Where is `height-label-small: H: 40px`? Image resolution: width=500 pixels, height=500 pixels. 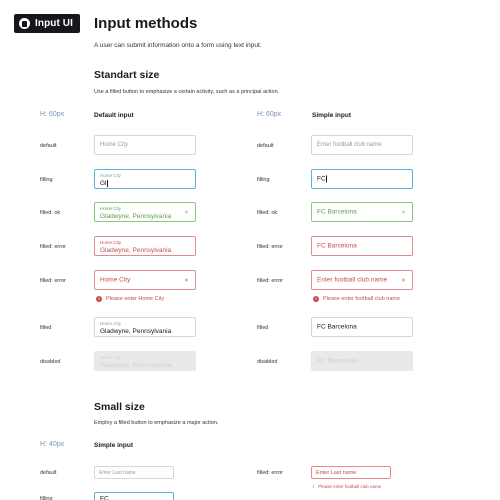
height-label-small: H: 40px is located at coordinates (52, 444).